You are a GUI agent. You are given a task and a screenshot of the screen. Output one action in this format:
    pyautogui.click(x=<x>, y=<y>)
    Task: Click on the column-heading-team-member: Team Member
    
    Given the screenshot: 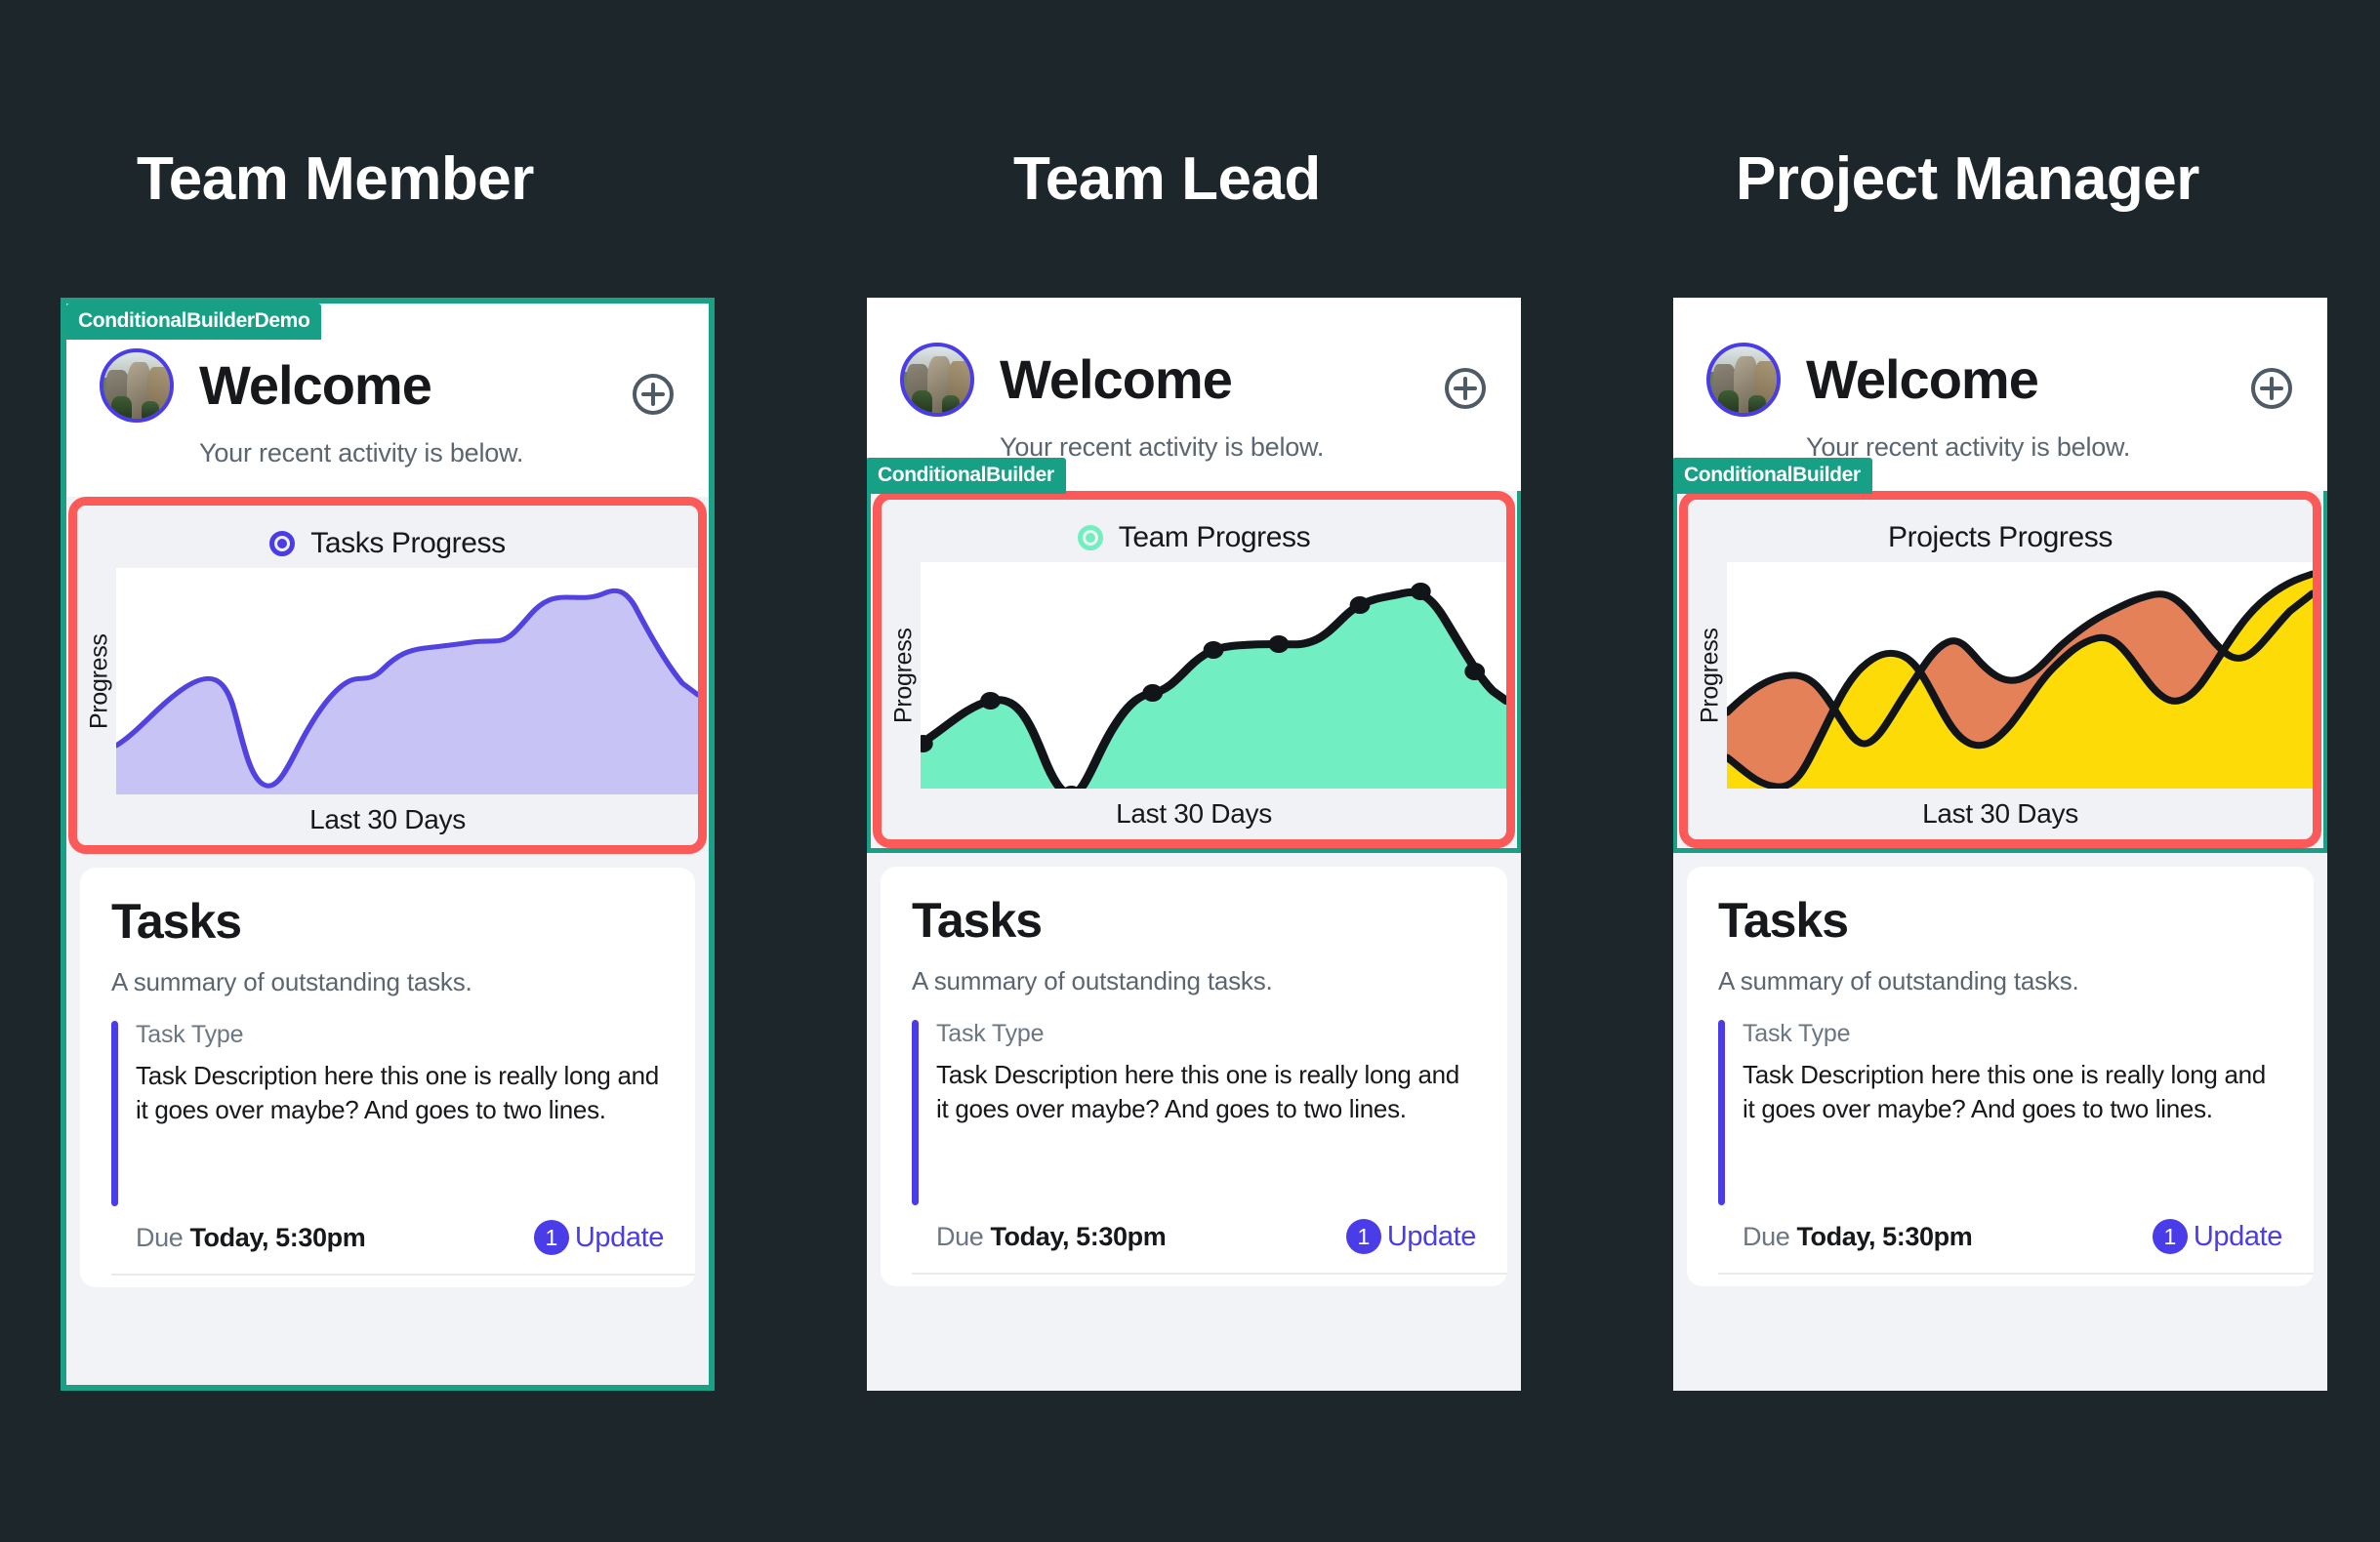 What is the action you would take?
    pyautogui.click(x=335, y=179)
    